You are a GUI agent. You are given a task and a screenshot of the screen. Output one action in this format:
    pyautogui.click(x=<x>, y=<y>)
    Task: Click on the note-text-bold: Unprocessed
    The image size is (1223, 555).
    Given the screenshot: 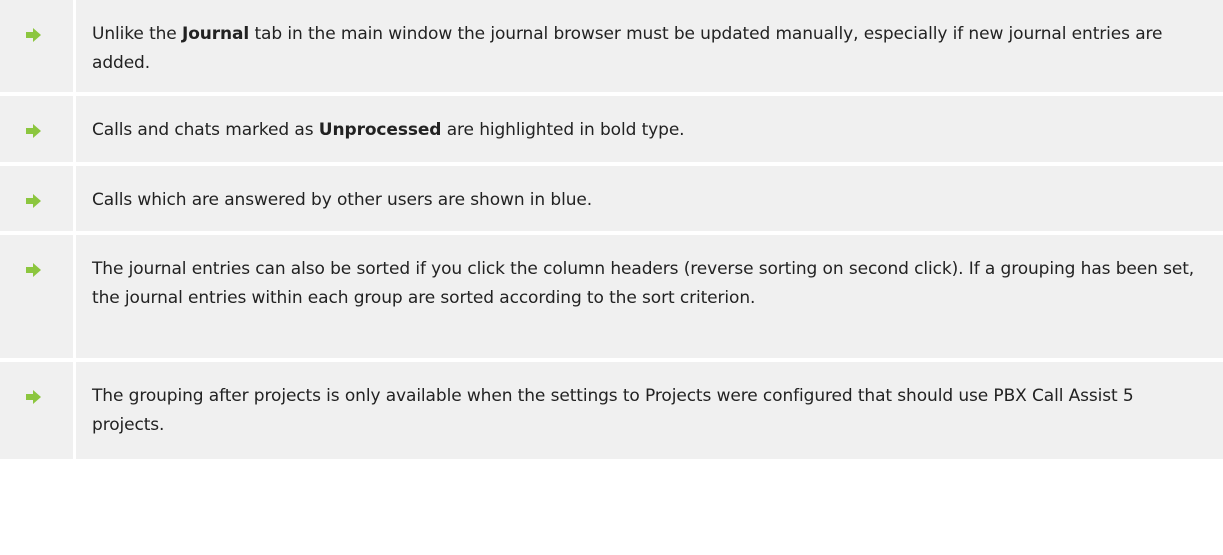 What is the action you would take?
    pyautogui.click(x=380, y=130)
    